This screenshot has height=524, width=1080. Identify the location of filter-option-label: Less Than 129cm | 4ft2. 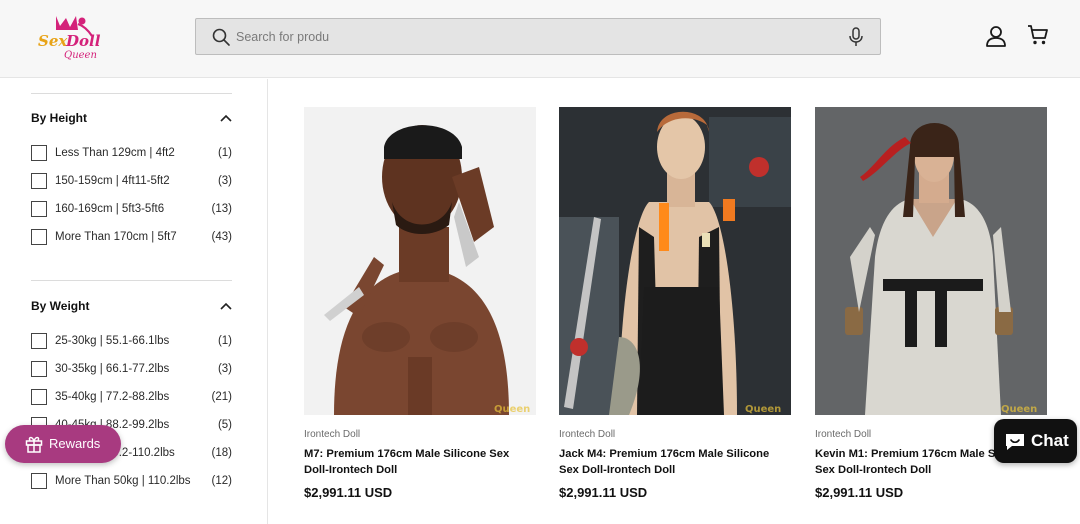
(115, 153).